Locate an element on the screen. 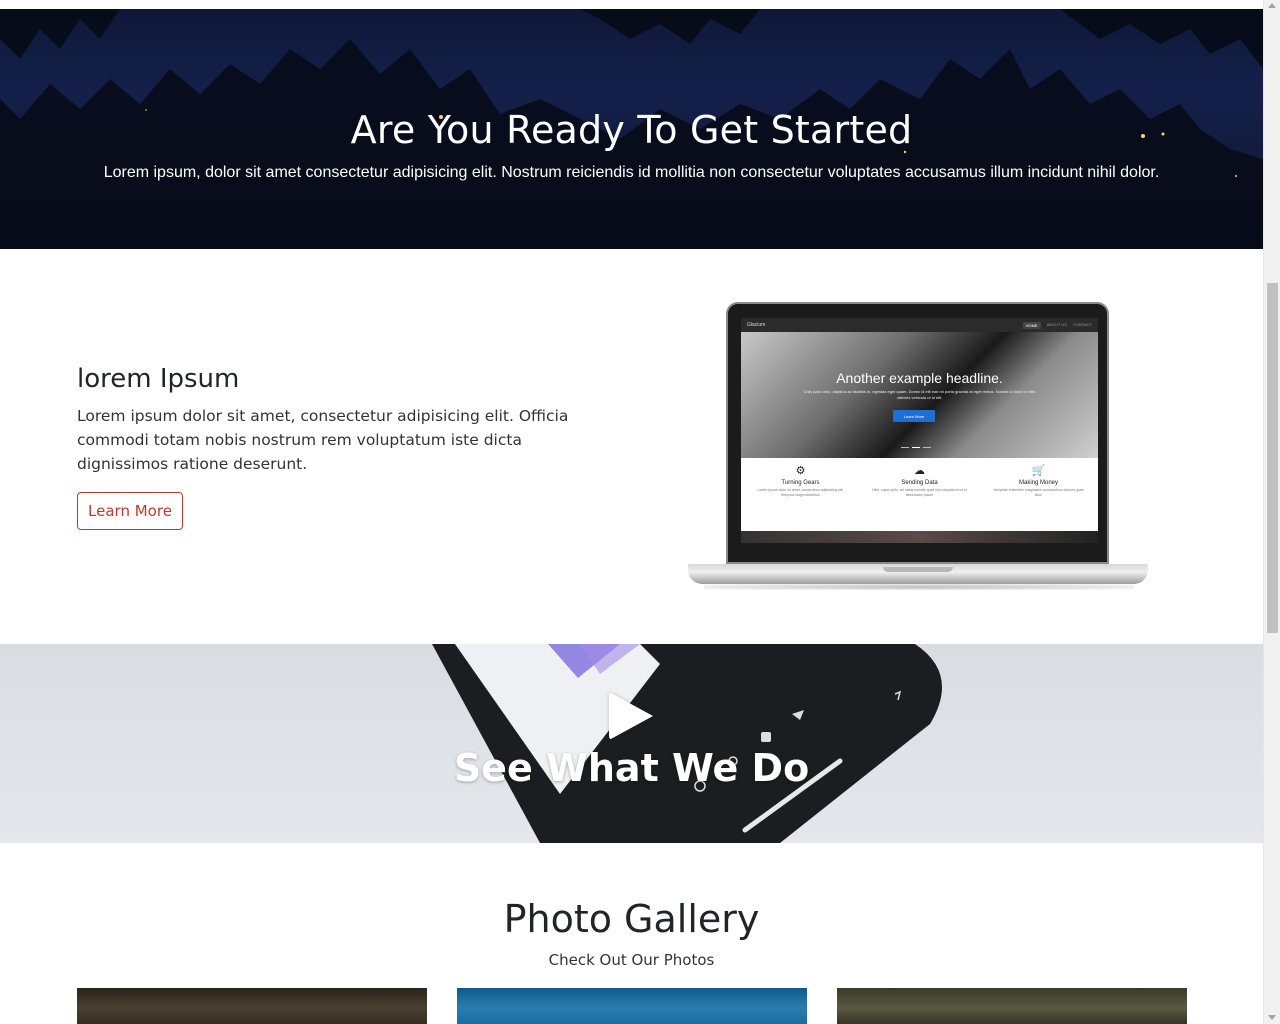  page-scrollbar is located at coordinates (1271, 512).